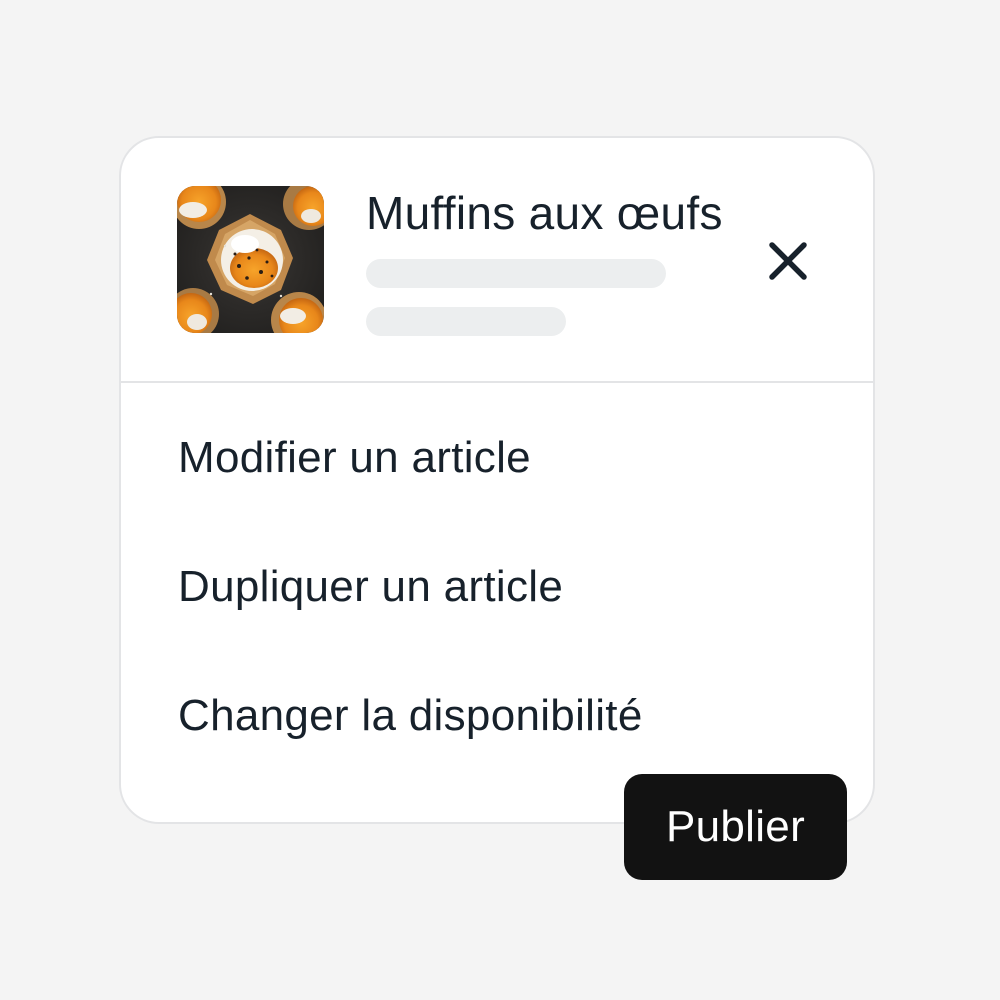 The height and width of the screenshot is (1000, 1000). I want to click on menu-item-edit-article: Modifier un article, so click(354, 458).